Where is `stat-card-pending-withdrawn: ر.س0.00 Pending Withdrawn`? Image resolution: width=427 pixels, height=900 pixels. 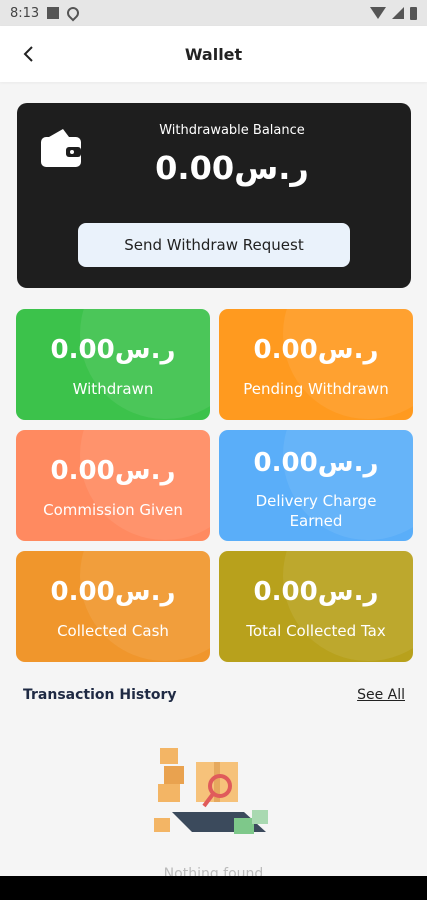
stat-card-pending-withdrawn: ر.س0.00 Pending Withdrawn is located at coordinates (316, 364).